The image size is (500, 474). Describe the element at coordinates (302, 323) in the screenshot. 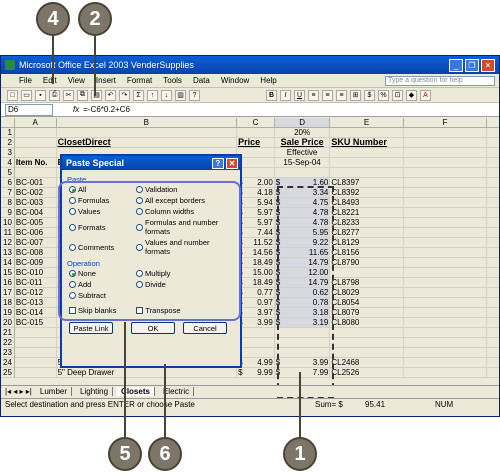

I see `cell-D: $3.19` at that location.